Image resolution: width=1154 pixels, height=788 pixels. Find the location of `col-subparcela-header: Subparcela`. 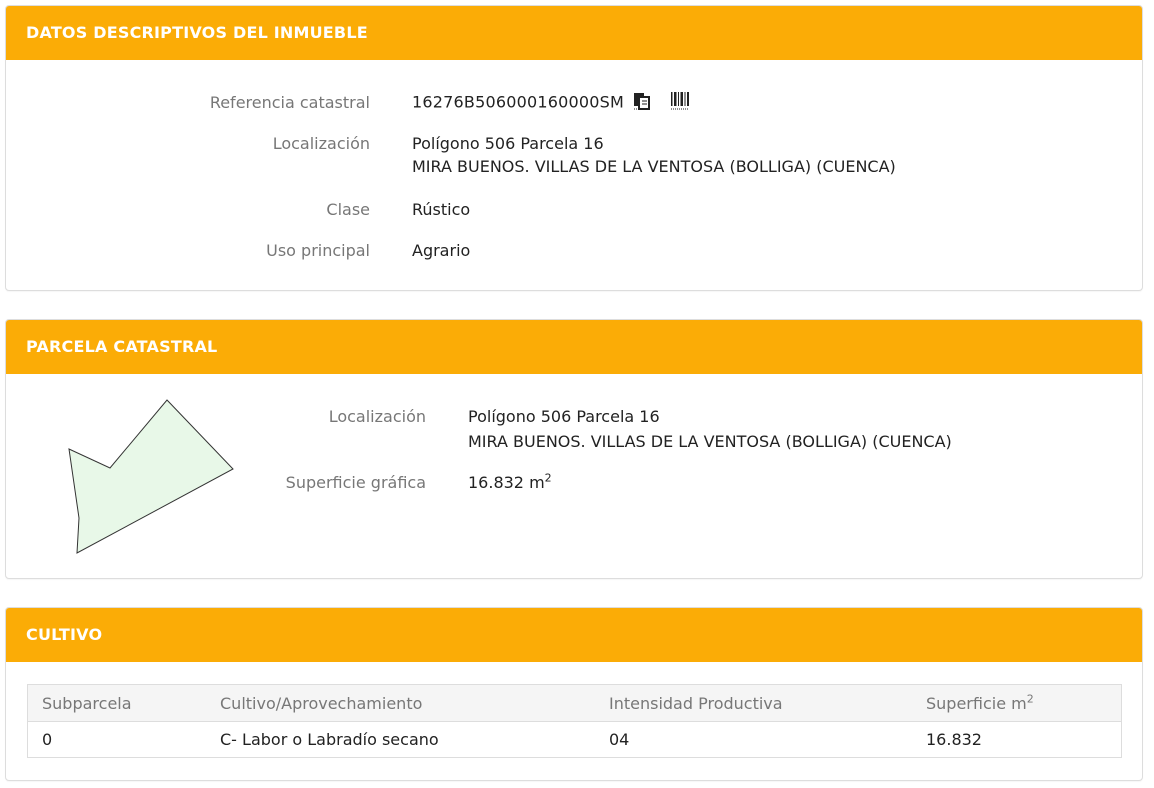

col-subparcela-header: Subparcela is located at coordinates (116, 703).